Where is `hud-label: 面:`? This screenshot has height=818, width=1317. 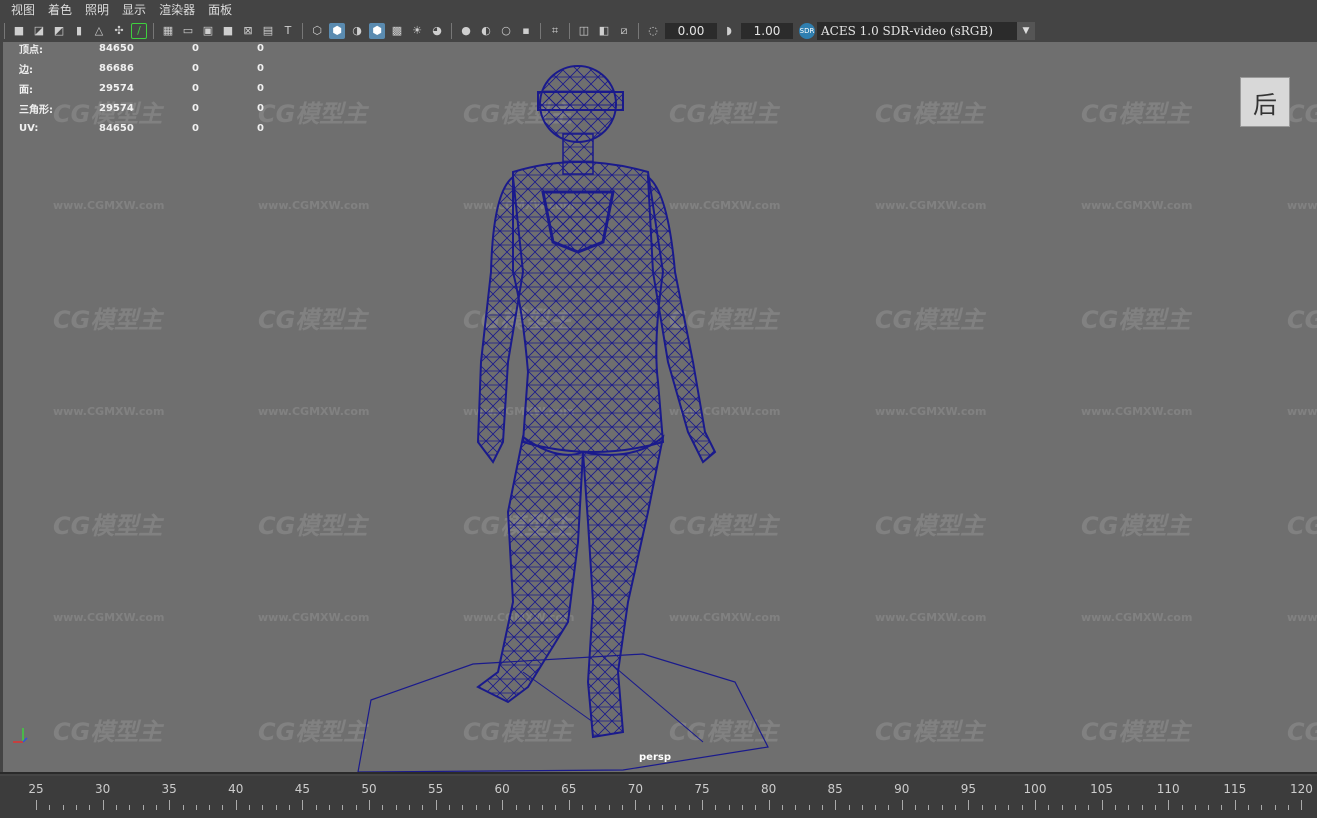
hud-label: 面: is located at coordinates (26, 90).